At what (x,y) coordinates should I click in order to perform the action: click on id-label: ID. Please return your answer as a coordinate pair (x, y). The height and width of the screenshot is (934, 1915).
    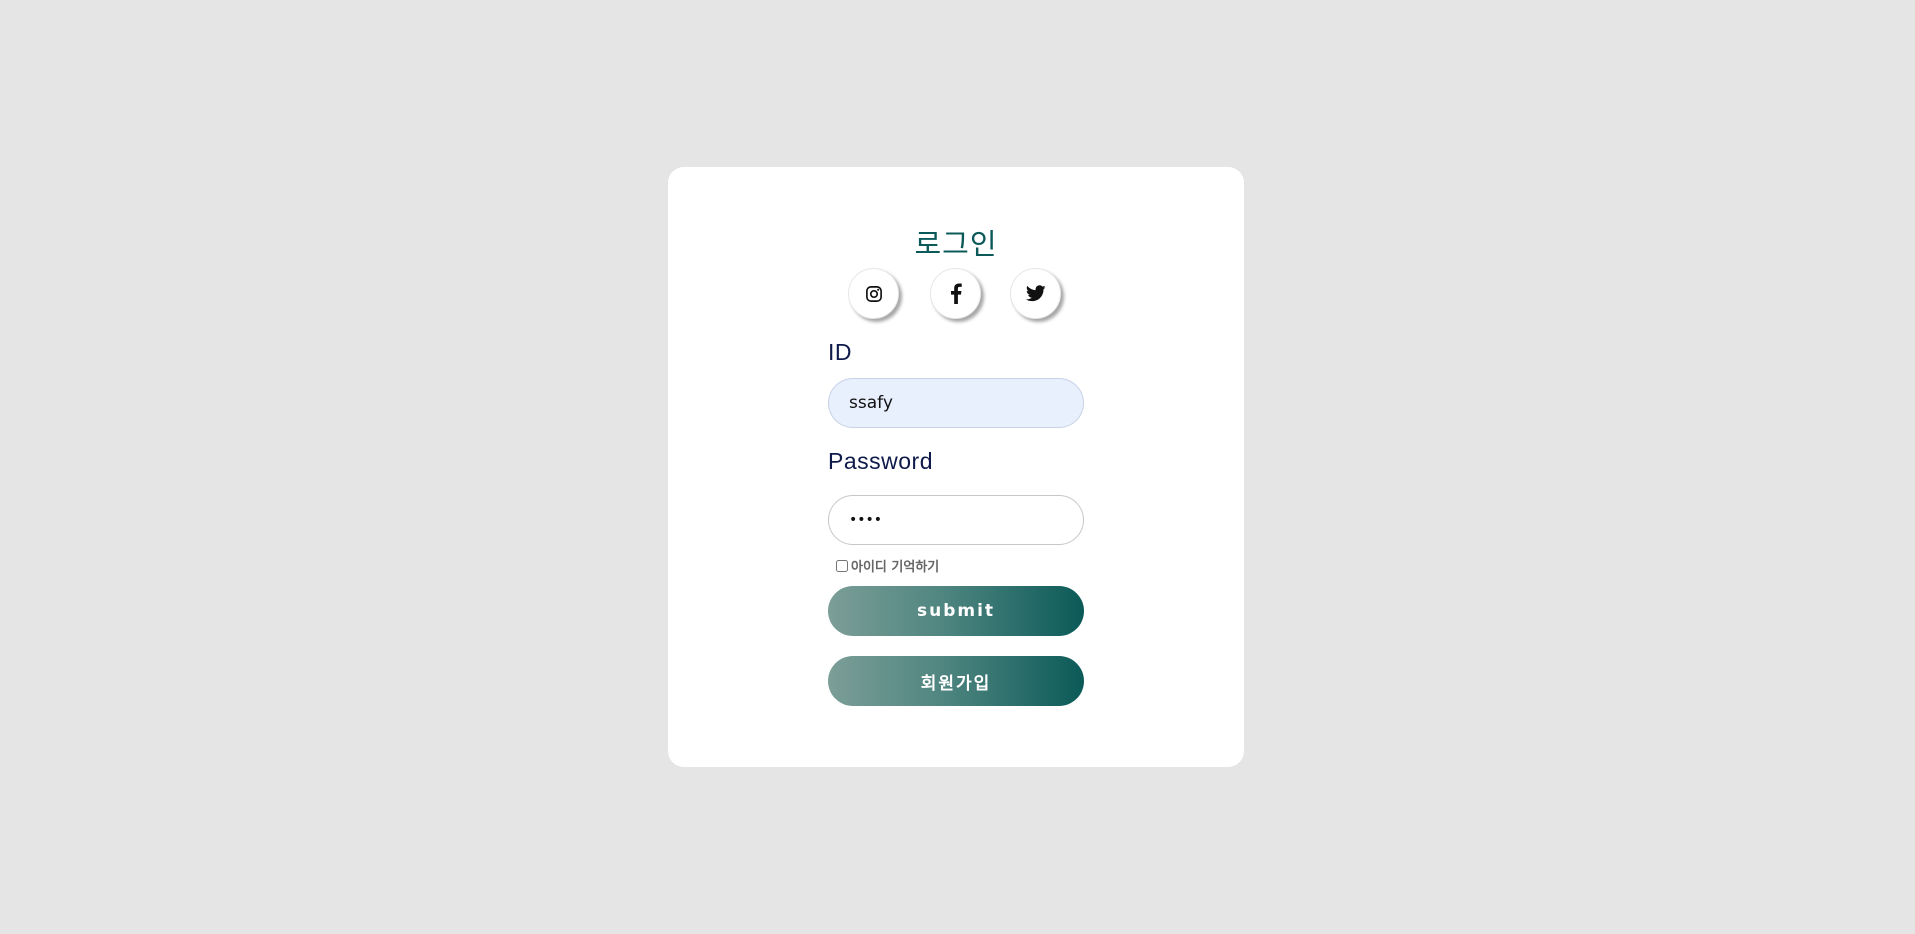
    Looking at the image, I should click on (840, 352).